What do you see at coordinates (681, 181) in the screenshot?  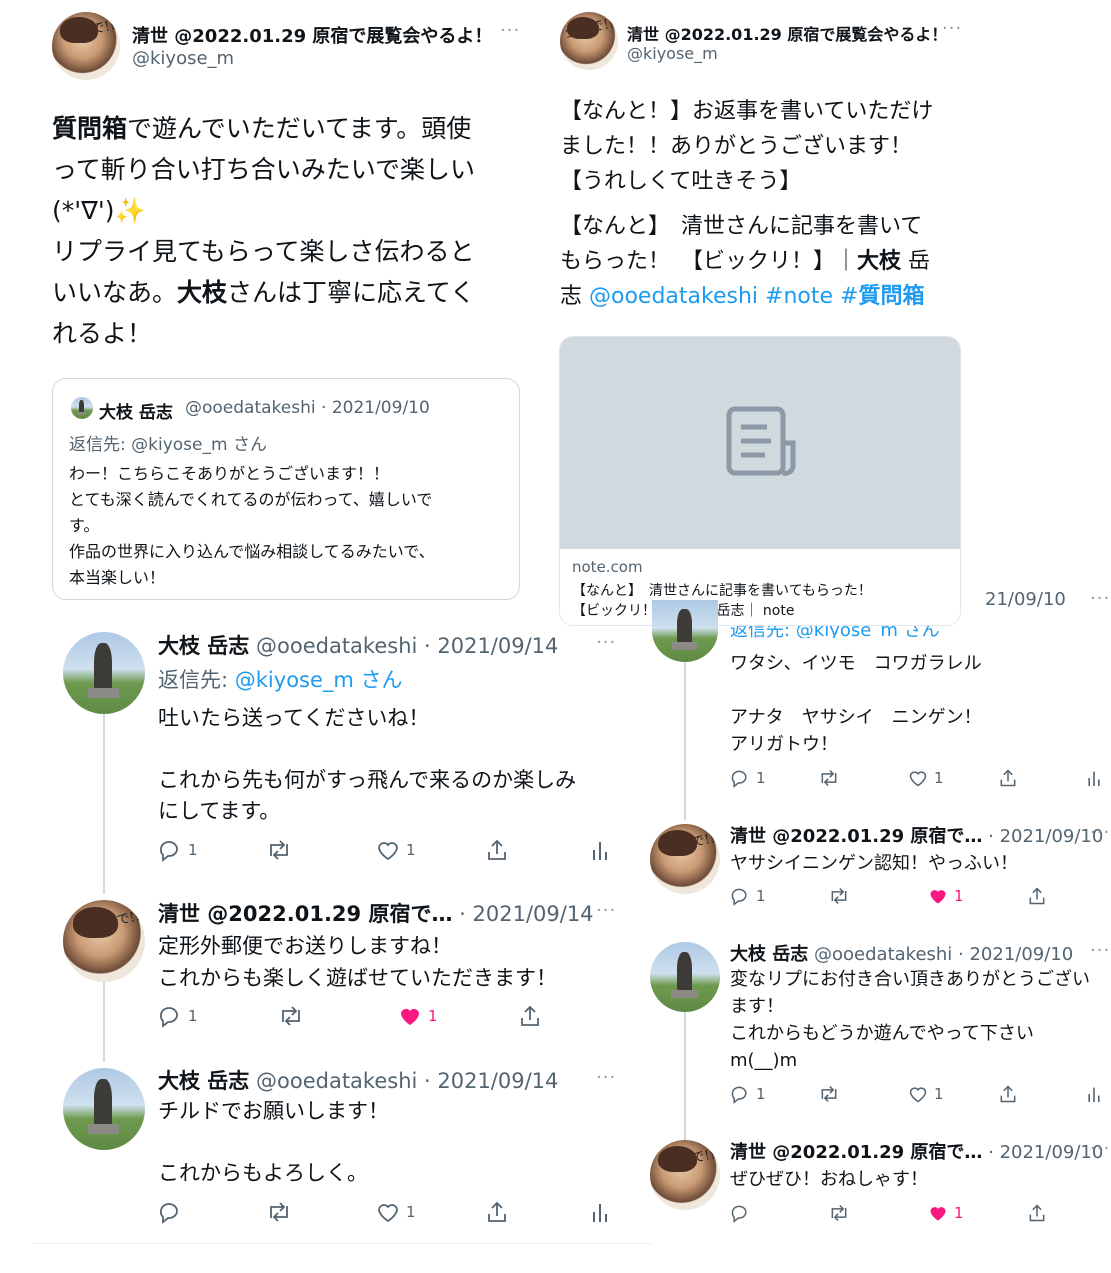 I see `text-line: 【うれしくて吐きそう】` at bounding box center [681, 181].